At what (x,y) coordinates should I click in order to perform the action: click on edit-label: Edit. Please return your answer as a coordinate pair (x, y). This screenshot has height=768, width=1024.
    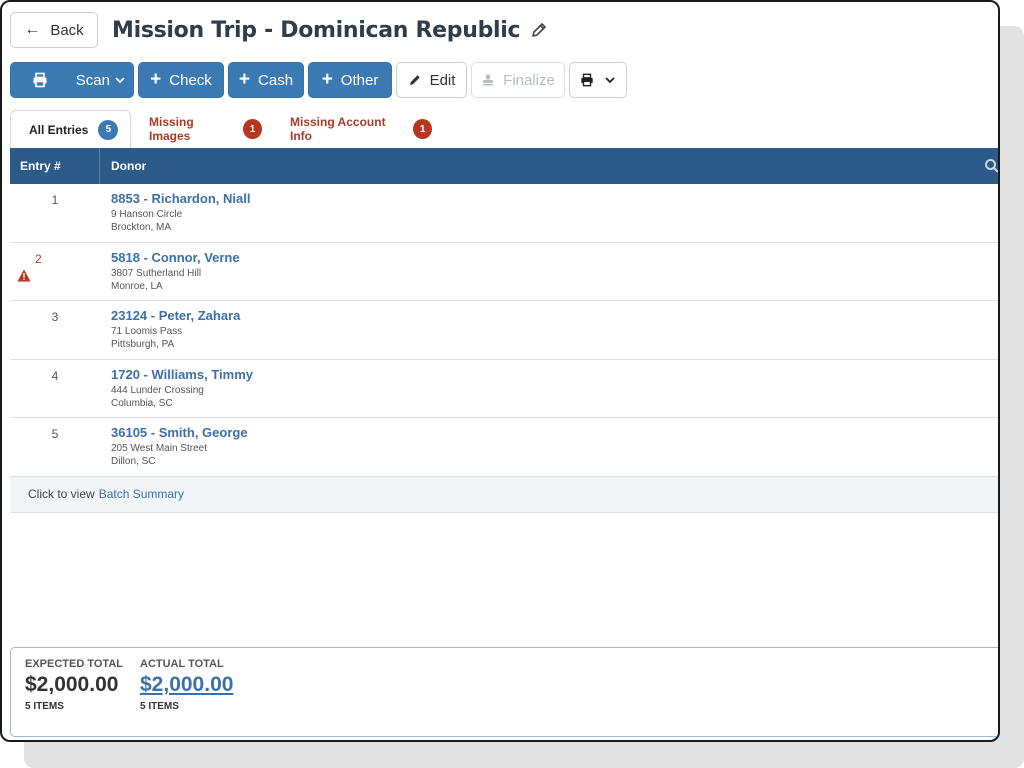
    Looking at the image, I should click on (442, 80).